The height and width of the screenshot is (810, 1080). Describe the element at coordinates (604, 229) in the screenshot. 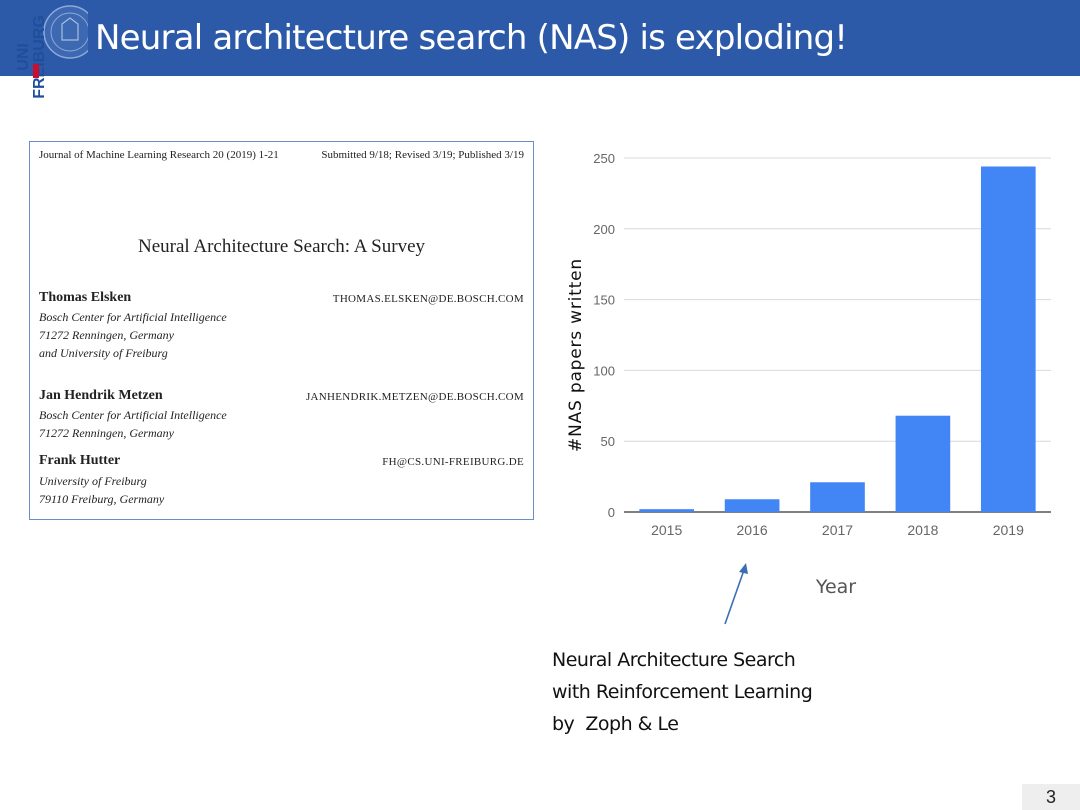

I see `y-tick-label: 200` at that location.